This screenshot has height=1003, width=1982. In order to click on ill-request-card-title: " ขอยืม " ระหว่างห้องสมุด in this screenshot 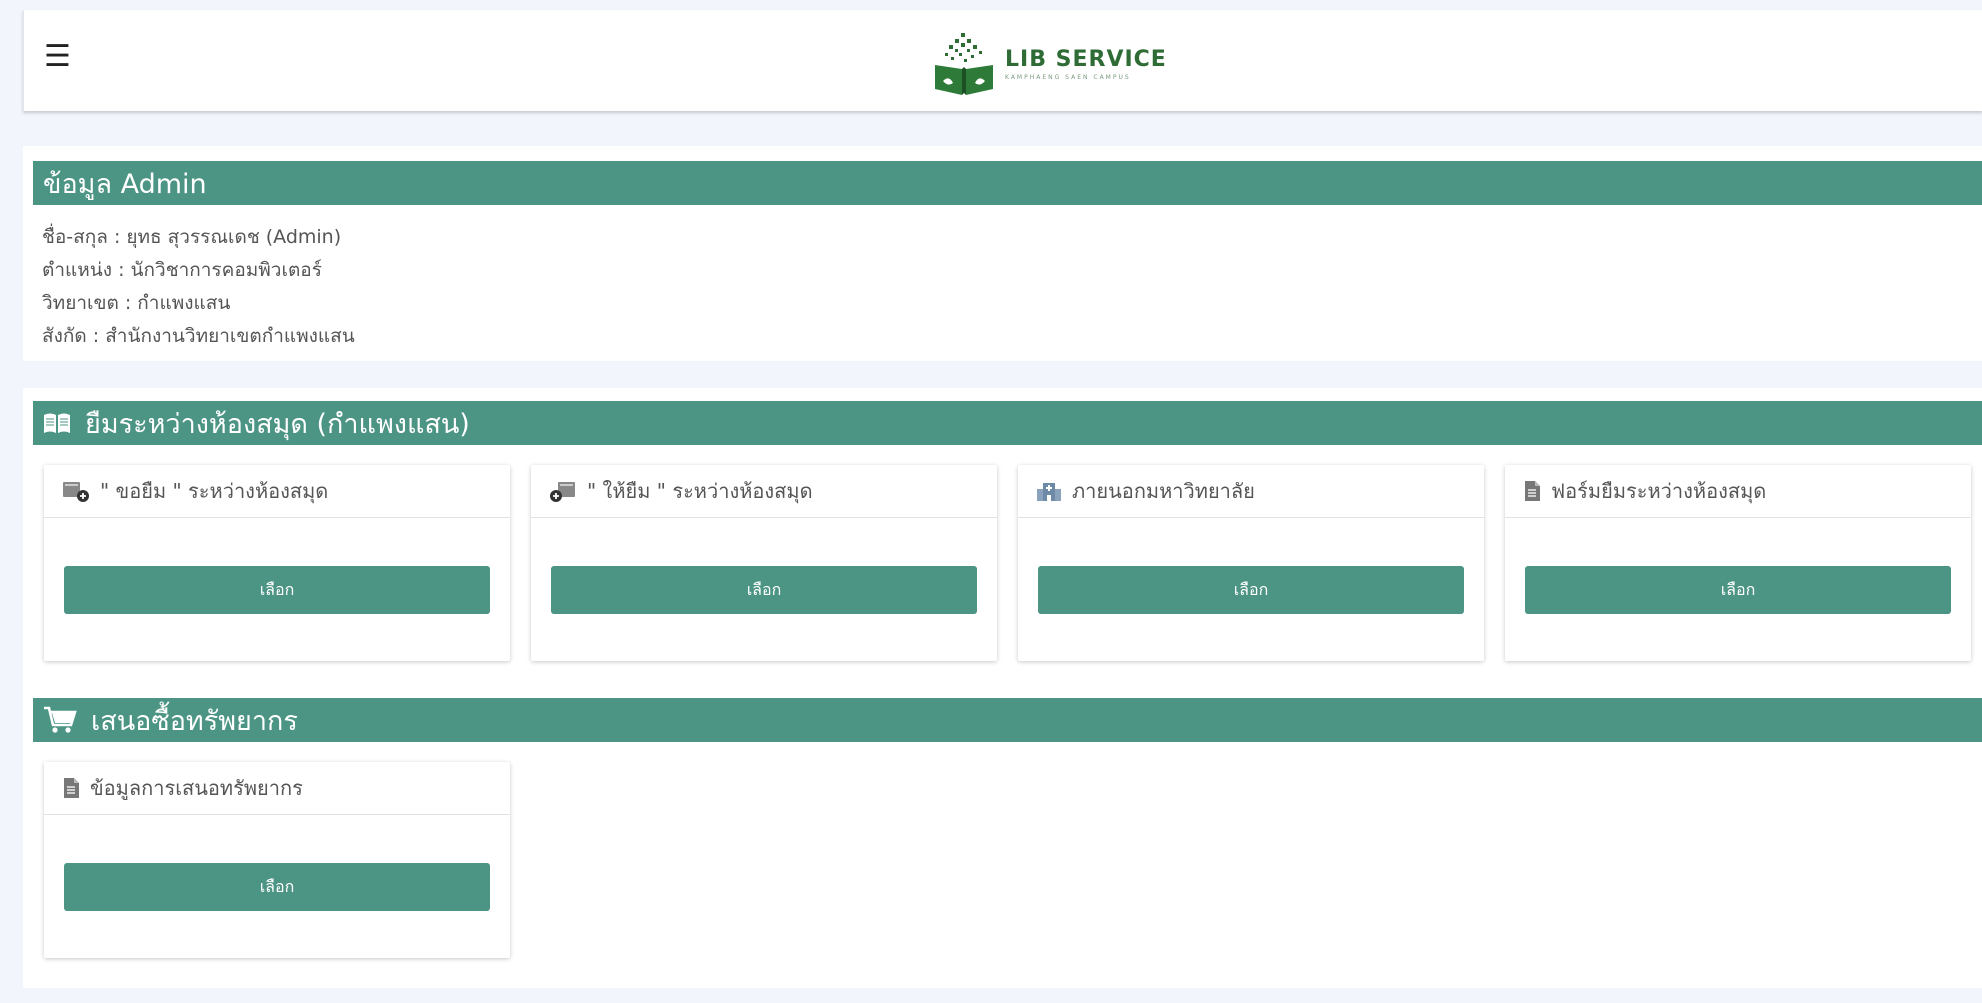, I will do `click(214, 491)`.